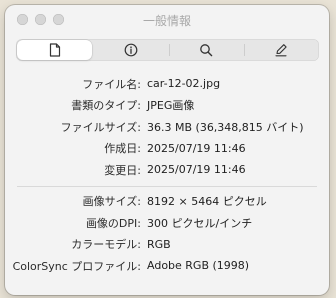  What do you see at coordinates (167, 186) in the screenshot?
I see `section-divider` at bounding box center [167, 186].